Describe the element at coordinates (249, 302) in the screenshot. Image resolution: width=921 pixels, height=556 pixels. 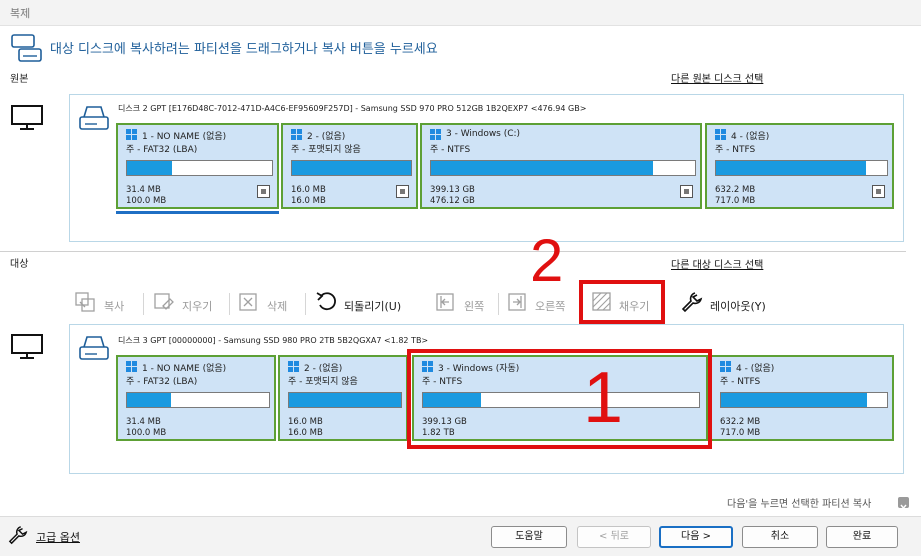
I see `delete-icon` at that location.